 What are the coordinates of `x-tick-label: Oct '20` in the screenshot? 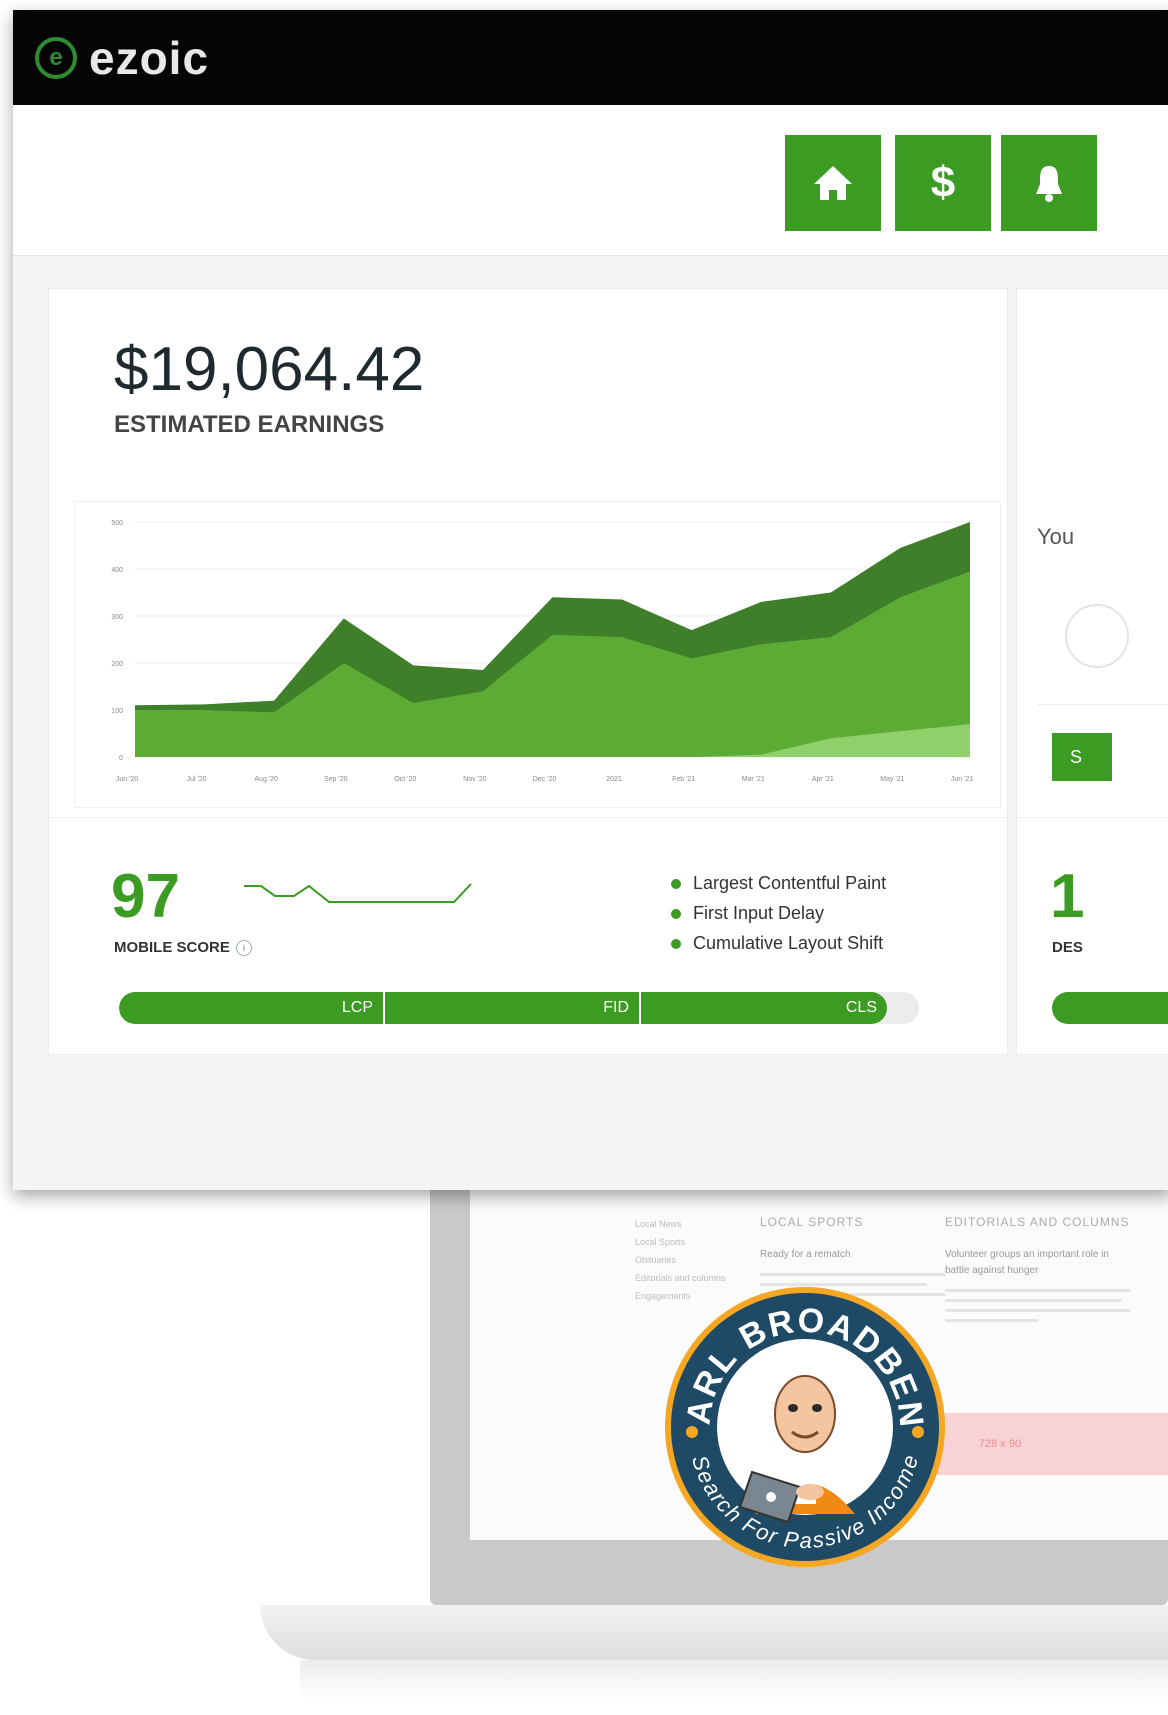 It's located at (405, 779).